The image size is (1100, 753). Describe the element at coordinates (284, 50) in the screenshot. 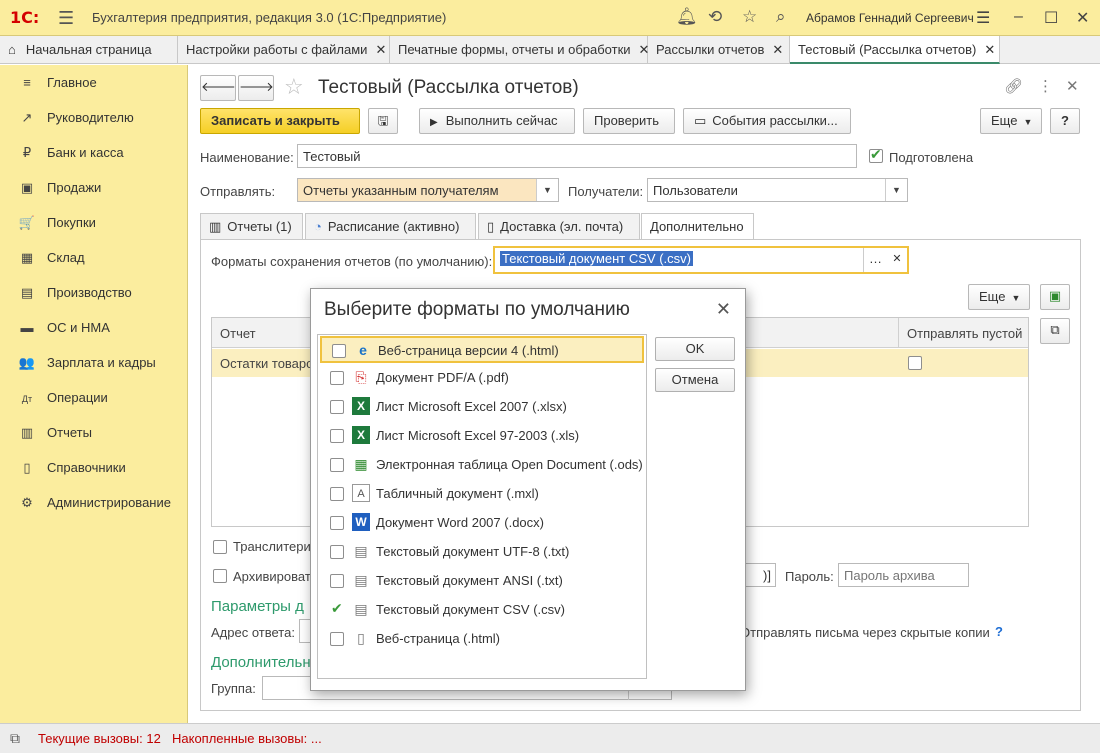

I see `tab-file-settings: Настройки работы с файлами ✕` at that location.